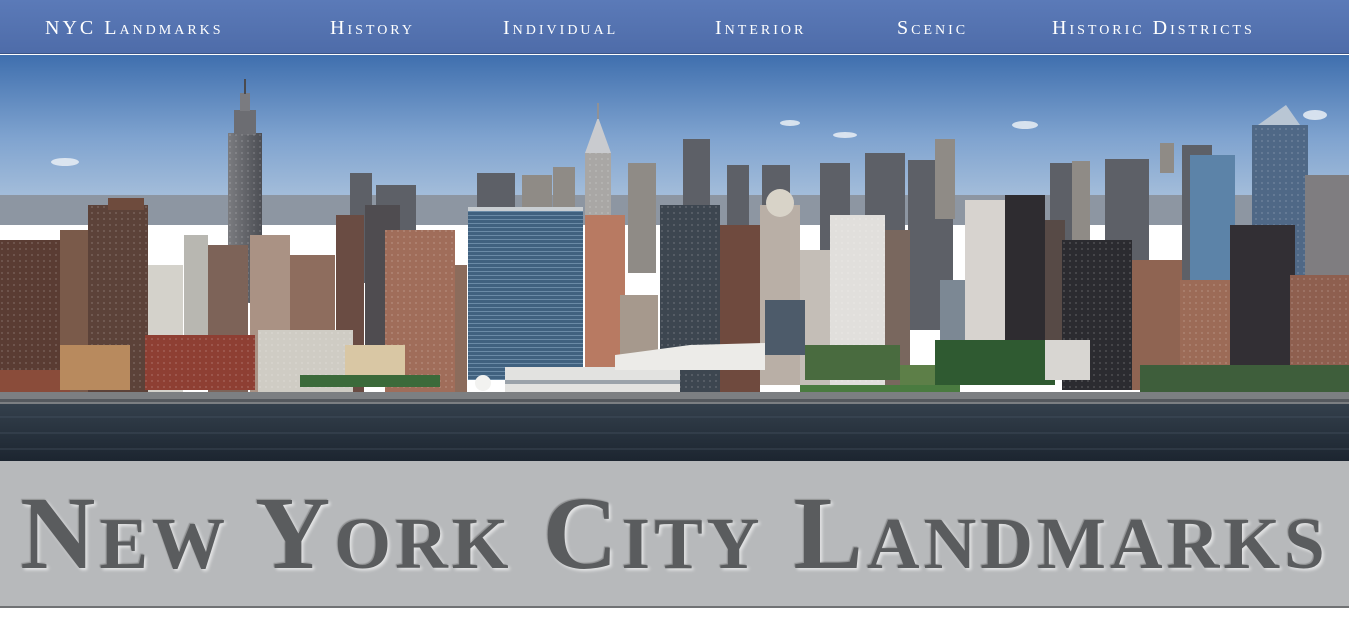 This screenshot has width=1349, height=621. Describe the element at coordinates (760, 27) in the screenshot. I see `nav-link-interior: Interior` at that location.